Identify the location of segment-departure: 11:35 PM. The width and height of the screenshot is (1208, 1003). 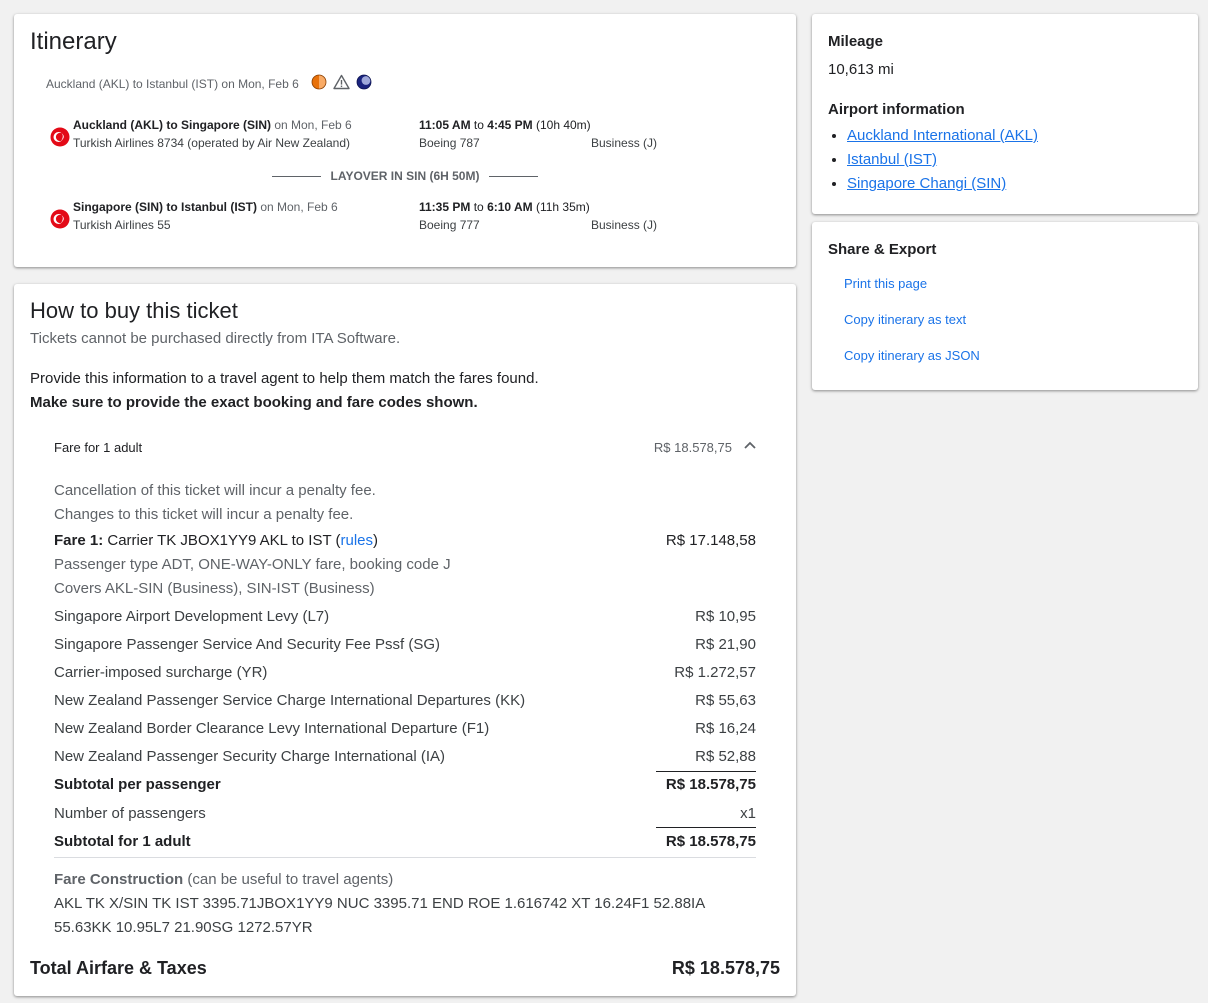
(445, 207).